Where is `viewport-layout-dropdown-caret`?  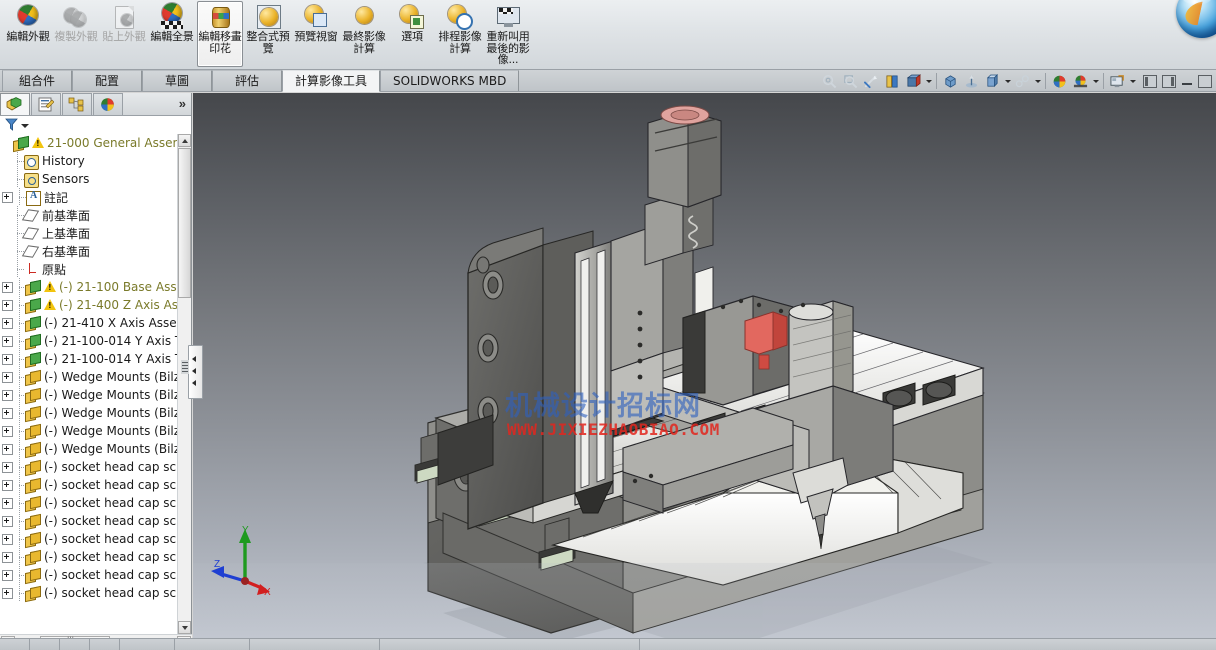 viewport-layout-dropdown-caret is located at coordinates (1132, 81).